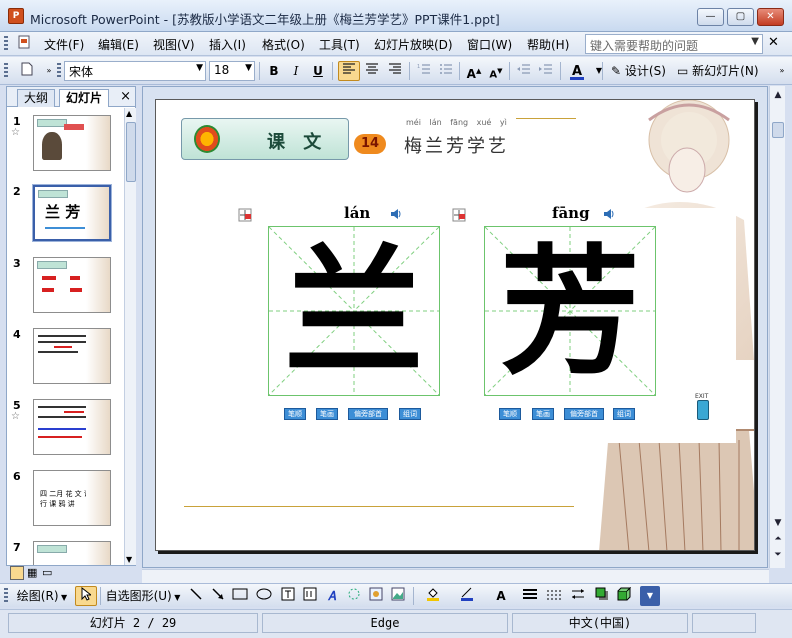 This screenshot has width=792, height=638. Describe the element at coordinates (349, 71) in the screenshot. I see `align-left-icon` at that location.